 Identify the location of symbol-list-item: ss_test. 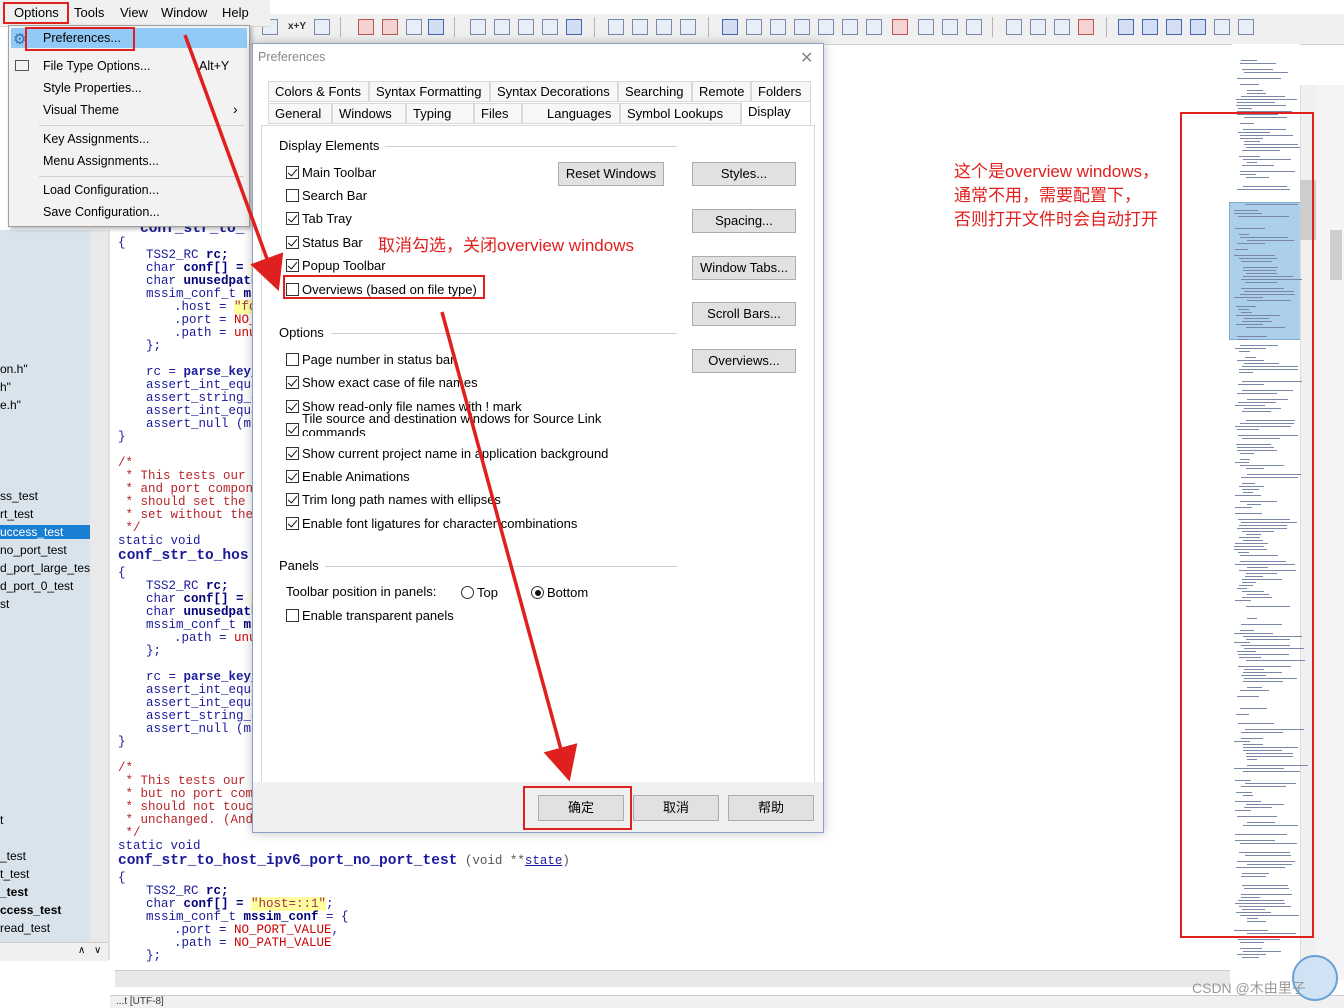
(19, 496).